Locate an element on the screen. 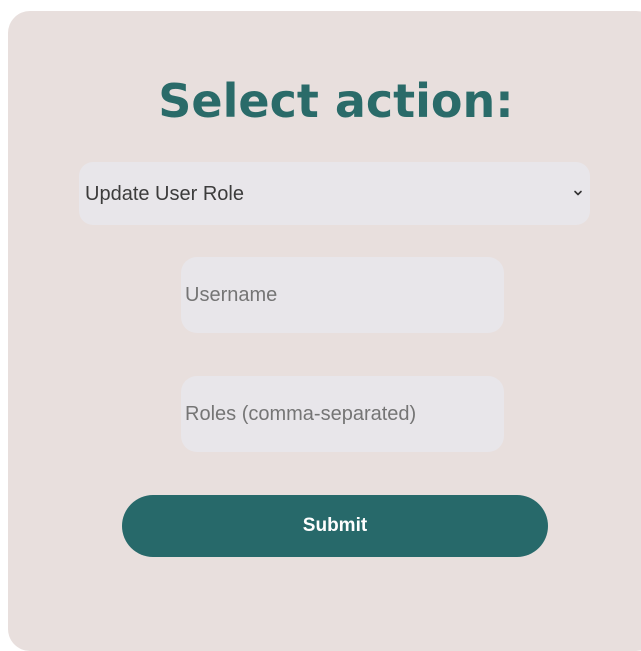  username-placeholder: Username is located at coordinates (231, 295).